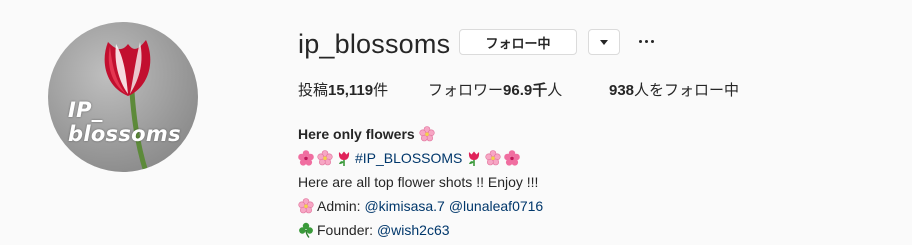 The height and width of the screenshot is (245, 912). I want to click on profile-username: ip_blossoms, so click(374, 44).